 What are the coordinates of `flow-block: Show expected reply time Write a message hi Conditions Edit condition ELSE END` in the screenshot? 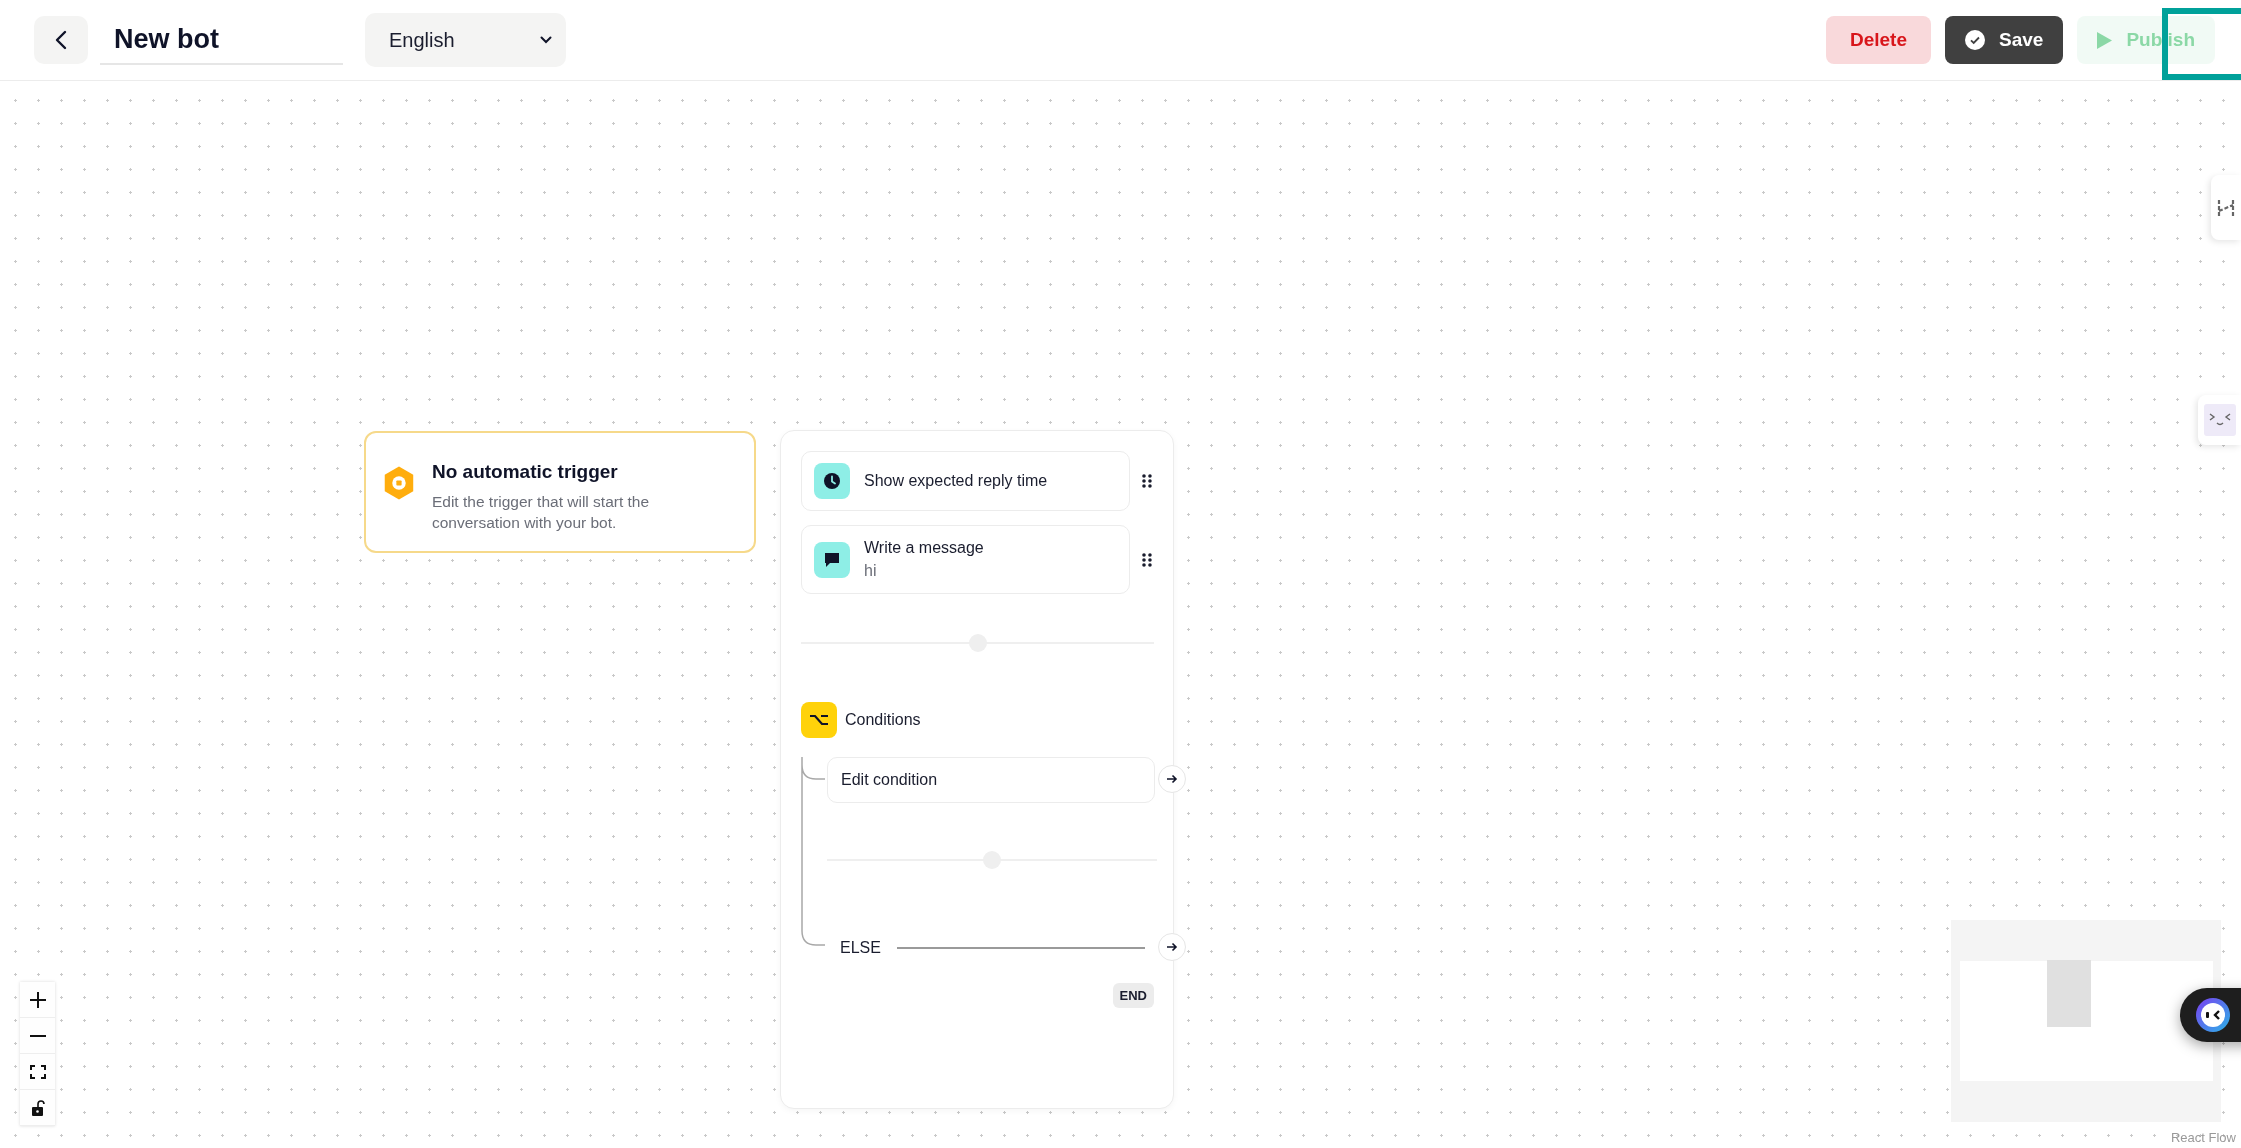 It's located at (977, 769).